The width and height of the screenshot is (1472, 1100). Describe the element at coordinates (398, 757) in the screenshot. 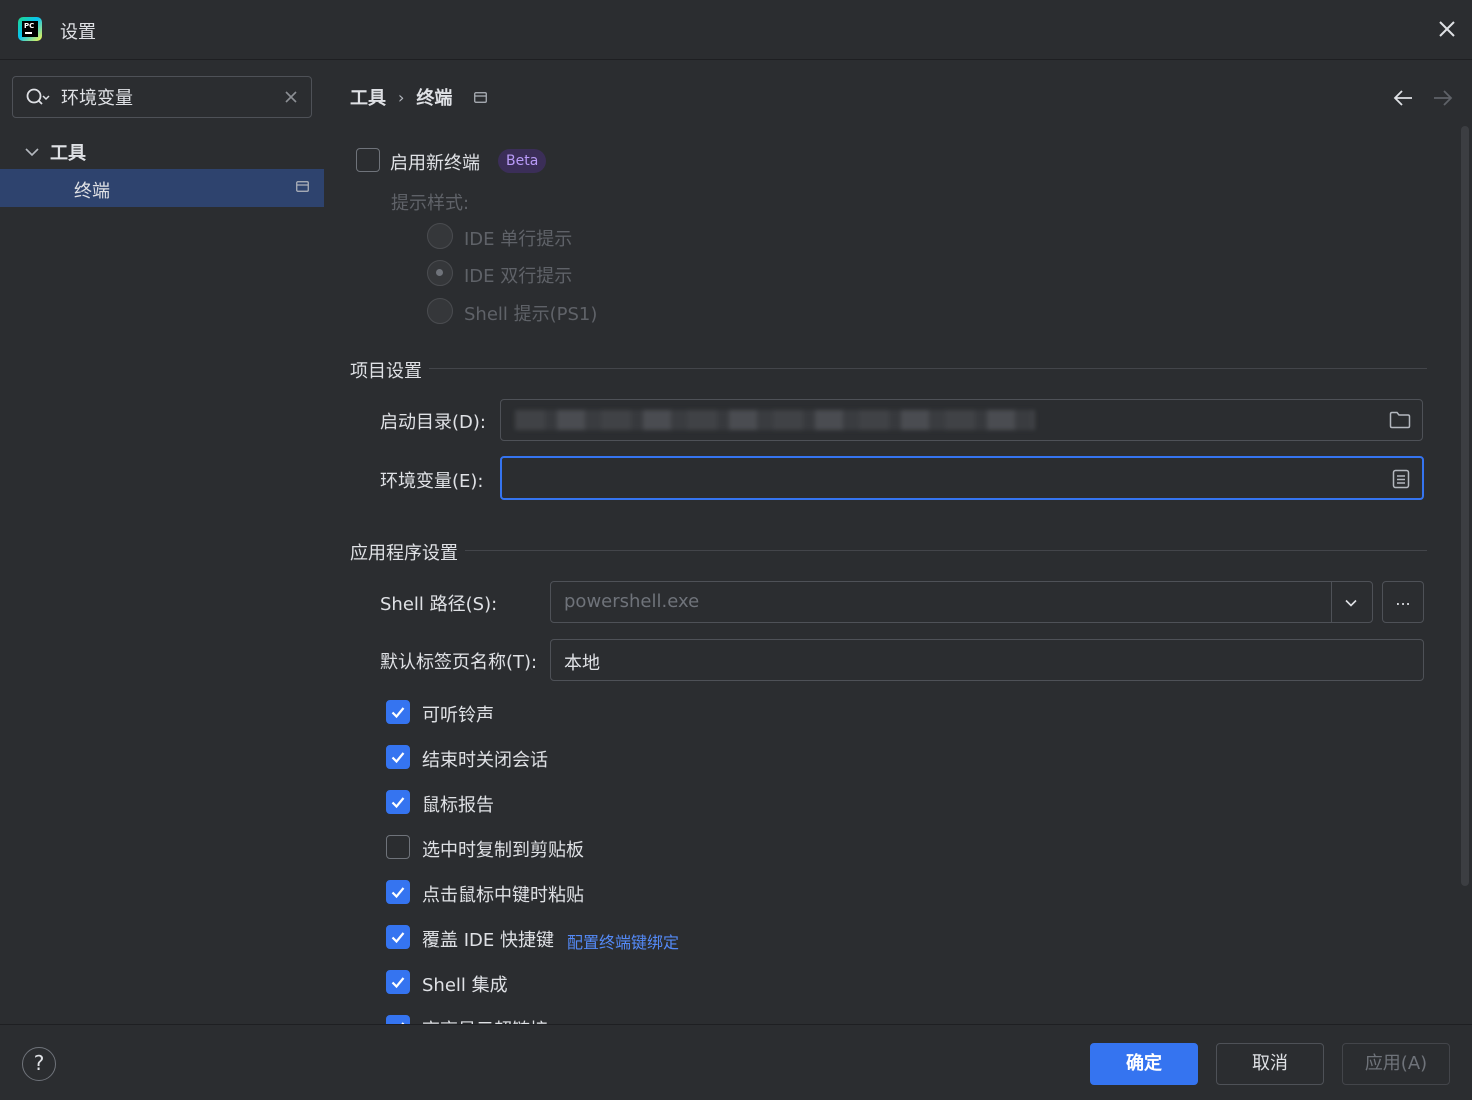

I see `close-session-on-exit-checkbox` at that location.